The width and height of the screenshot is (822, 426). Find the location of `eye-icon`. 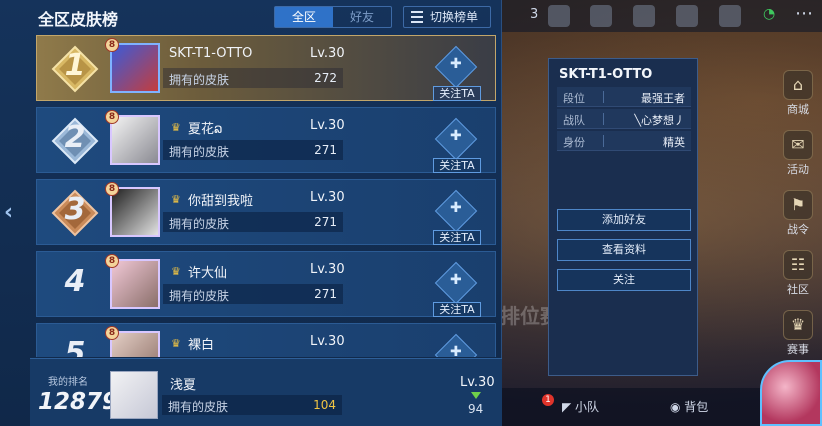

eye-icon is located at coordinates (644, 16).